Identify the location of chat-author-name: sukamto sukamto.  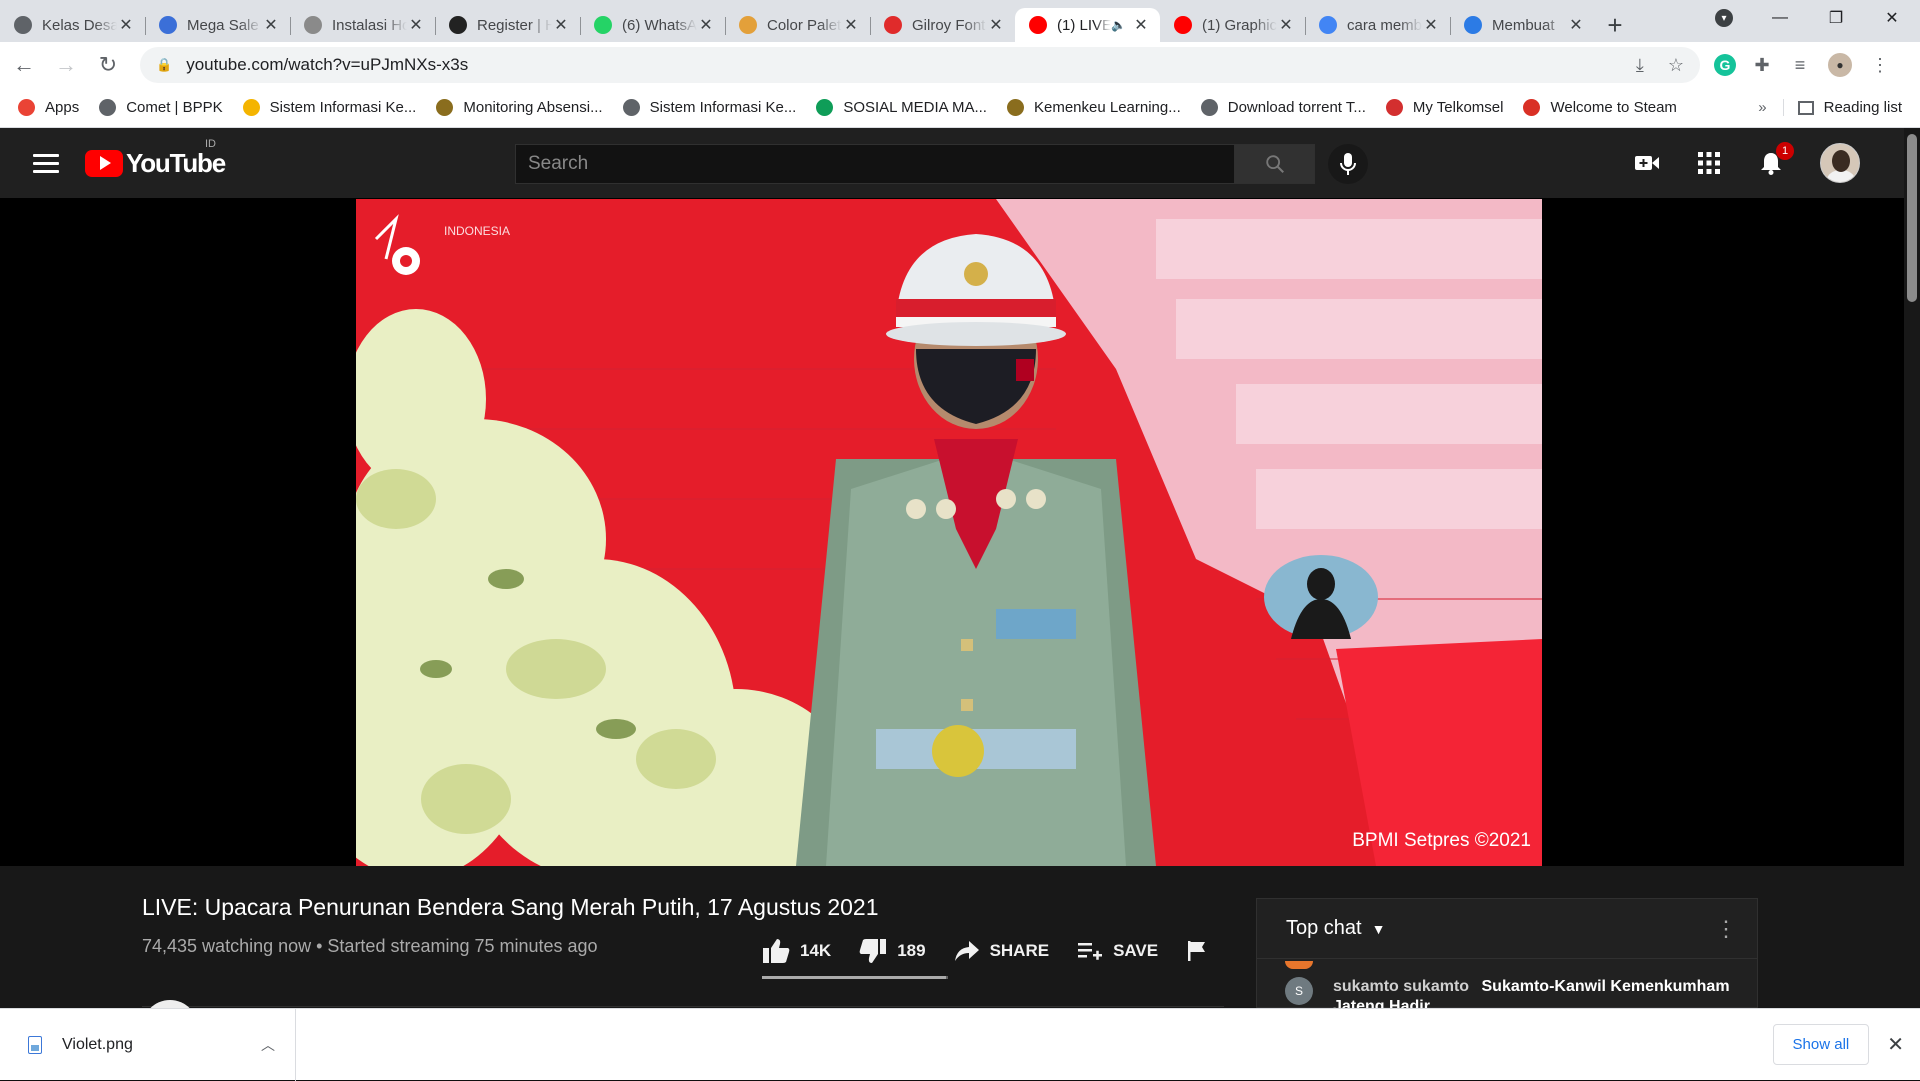
(1401, 986).